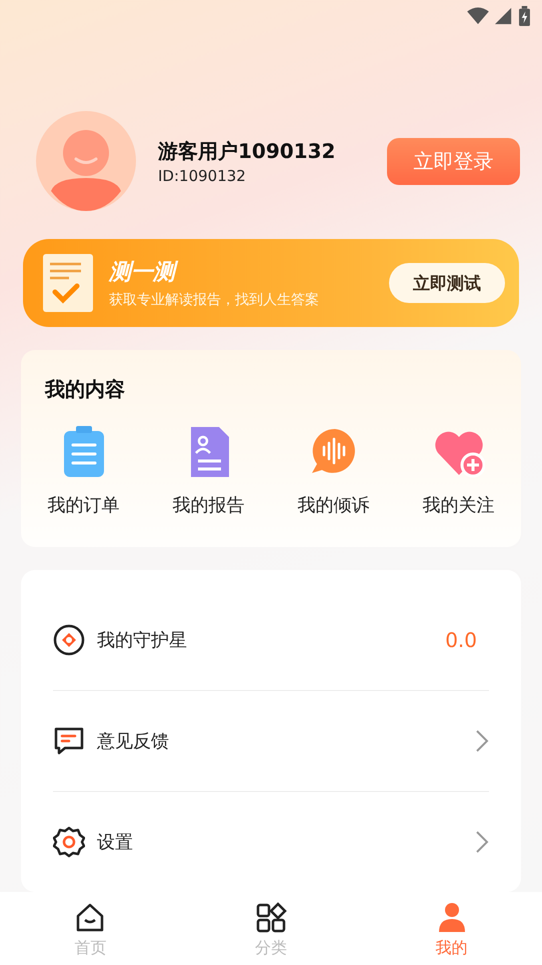 This screenshot has height=965, width=542. What do you see at coordinates (84, 504) in the screenshot?
I see `content-item: 我的订单` at bounding box center [84, 504].